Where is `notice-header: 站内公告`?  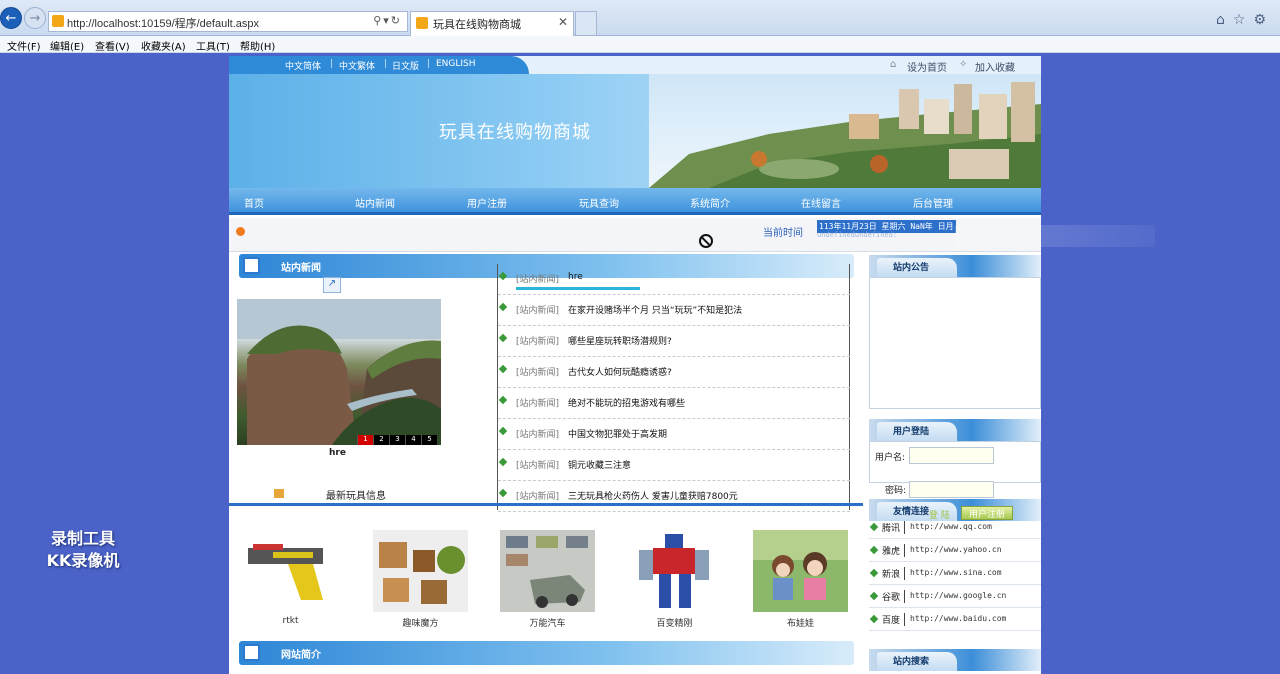 notice-header: 站内公告 is located at coordinates (955, 266).